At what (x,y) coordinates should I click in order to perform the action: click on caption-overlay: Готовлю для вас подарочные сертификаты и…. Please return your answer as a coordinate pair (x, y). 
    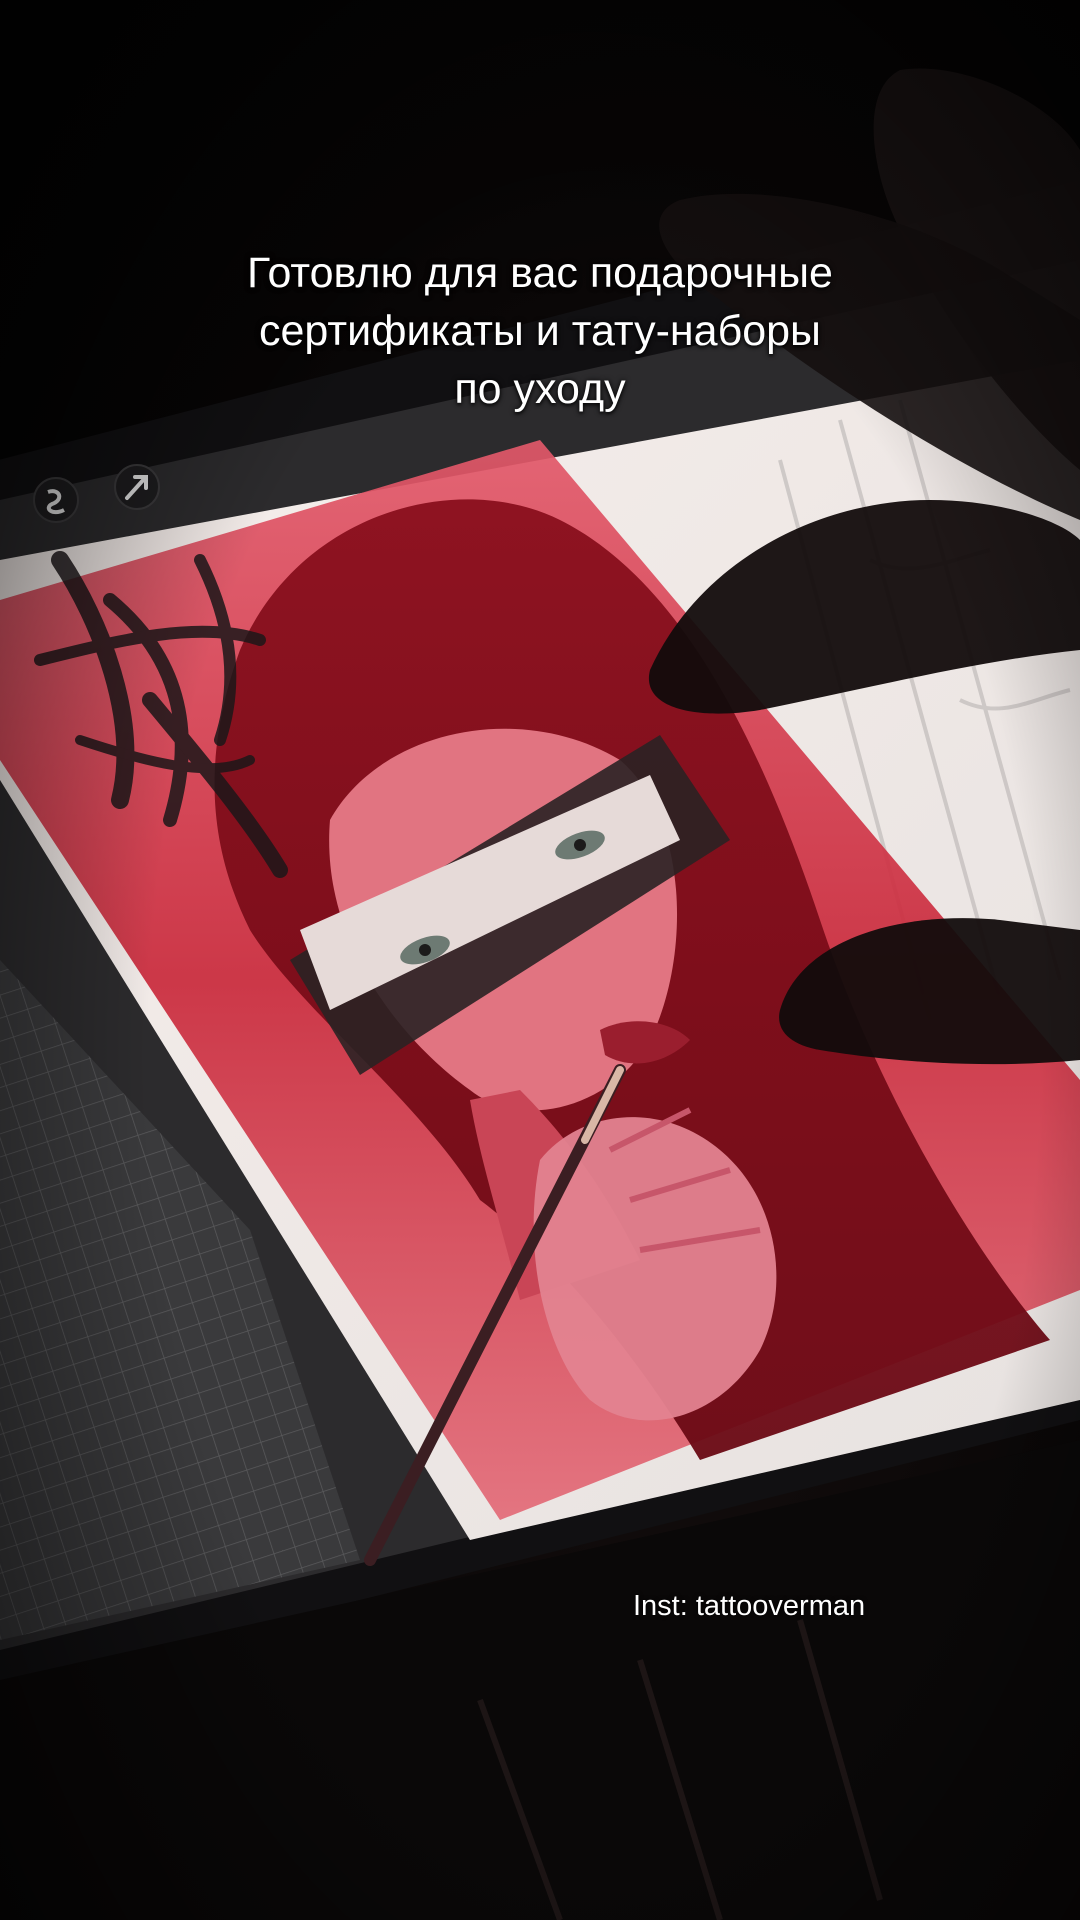
    Looking at the image, I should click on (540, 331).